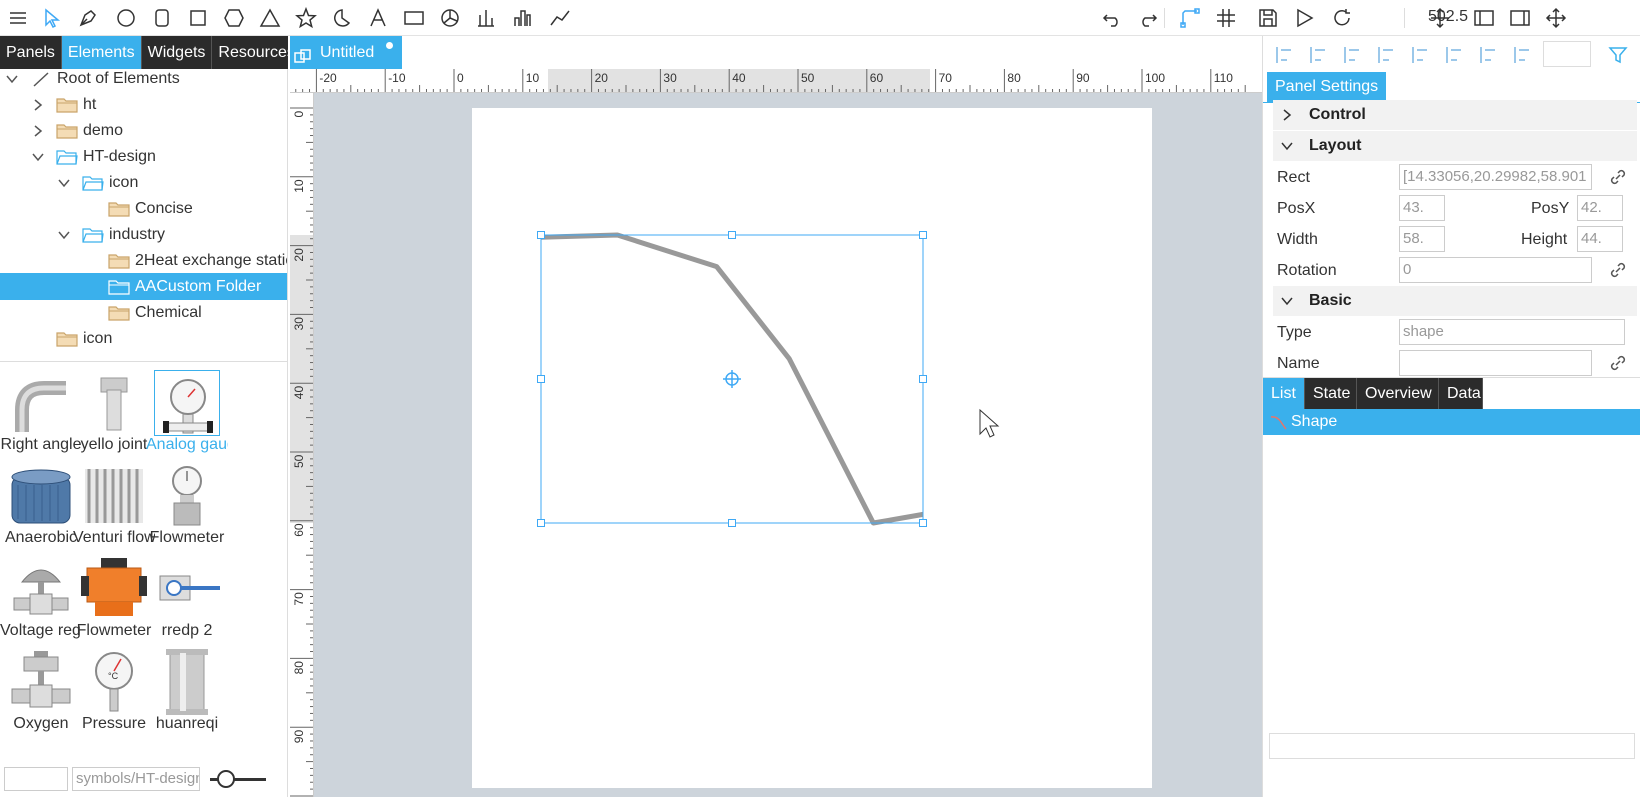 This screenshot has height=797, width=1640. Describe the element at coordinates (1318, 55) in the screenshot. I see `align-center-h-icon` at that location.